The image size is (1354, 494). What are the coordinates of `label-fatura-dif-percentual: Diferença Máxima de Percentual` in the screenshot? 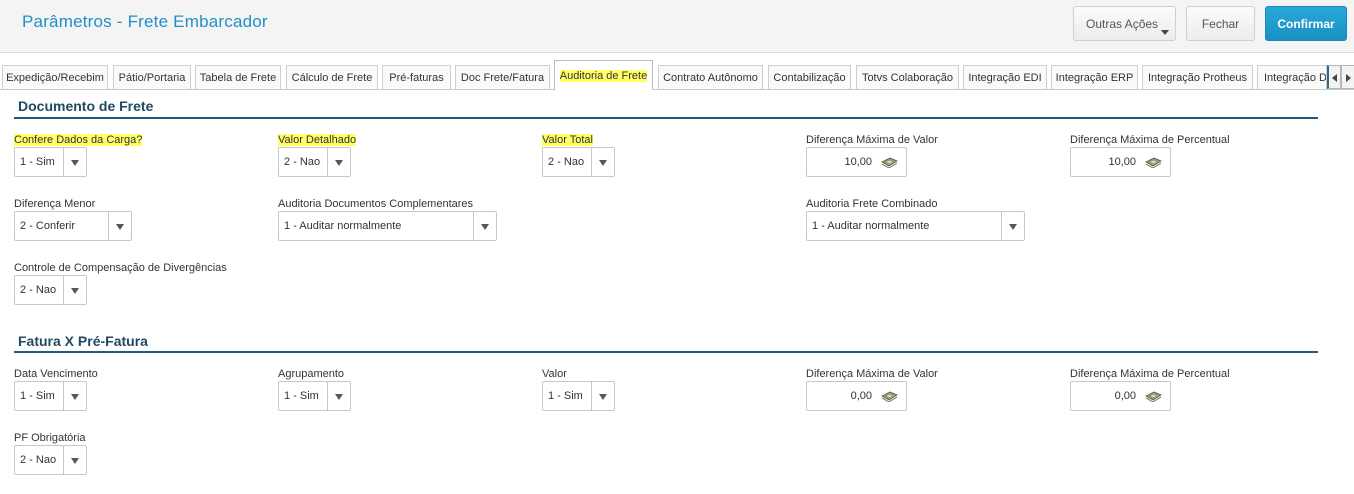 It's located at (1150, 374).